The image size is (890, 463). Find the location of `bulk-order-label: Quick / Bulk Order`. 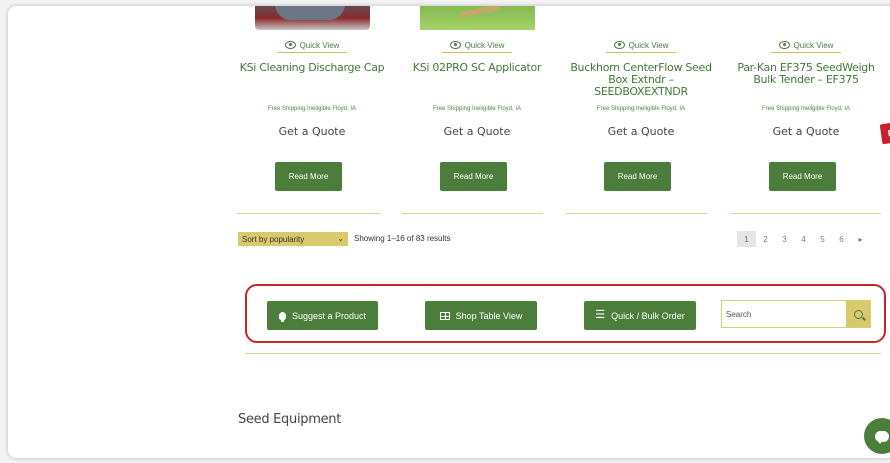

bulk-order-label: Quick / Bulk Order is located at coordinates (648, 315).